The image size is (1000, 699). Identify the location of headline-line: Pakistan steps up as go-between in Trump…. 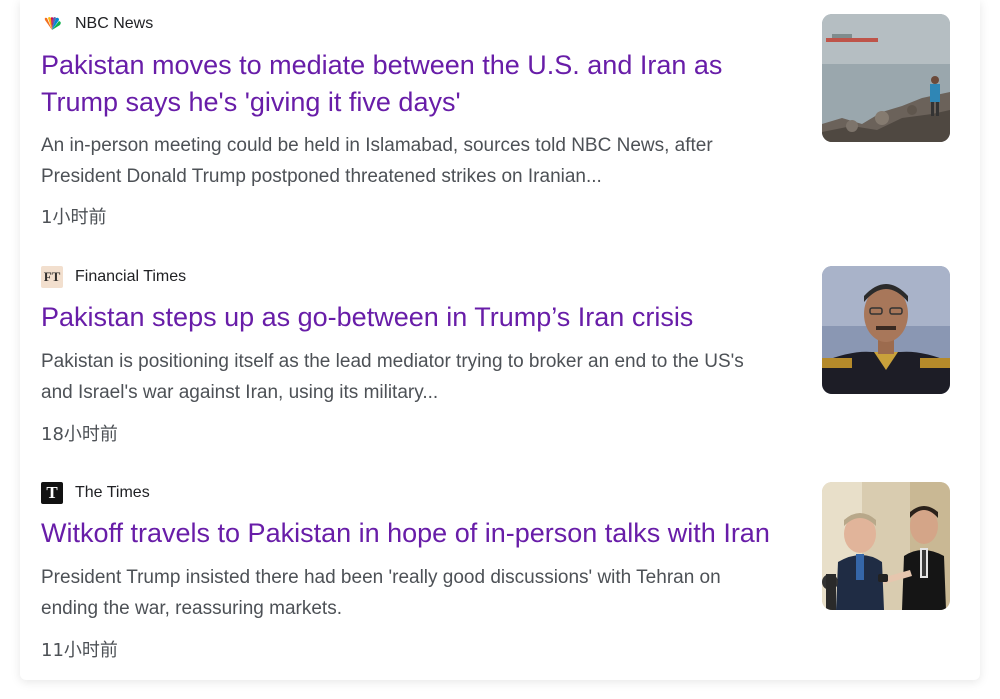
(367, 317).